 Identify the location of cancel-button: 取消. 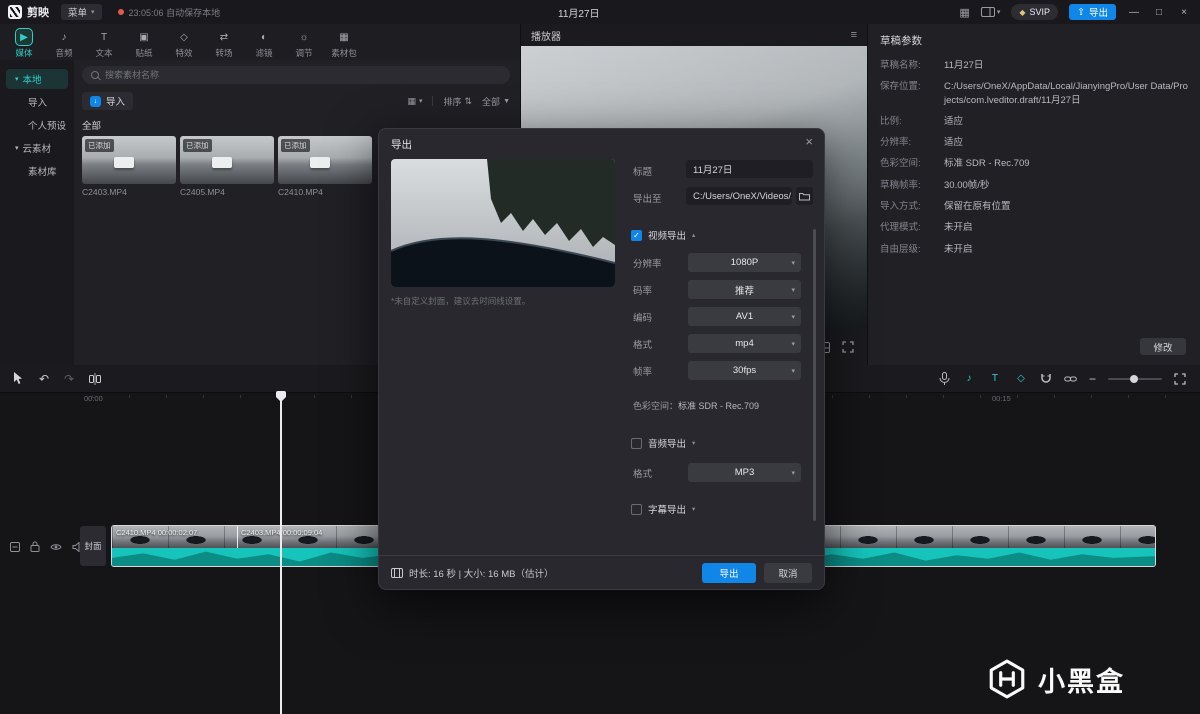
(788, 572).